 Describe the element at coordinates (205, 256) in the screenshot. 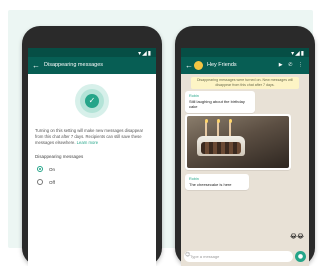

I see `message-placeholder: Type a message` at that location.